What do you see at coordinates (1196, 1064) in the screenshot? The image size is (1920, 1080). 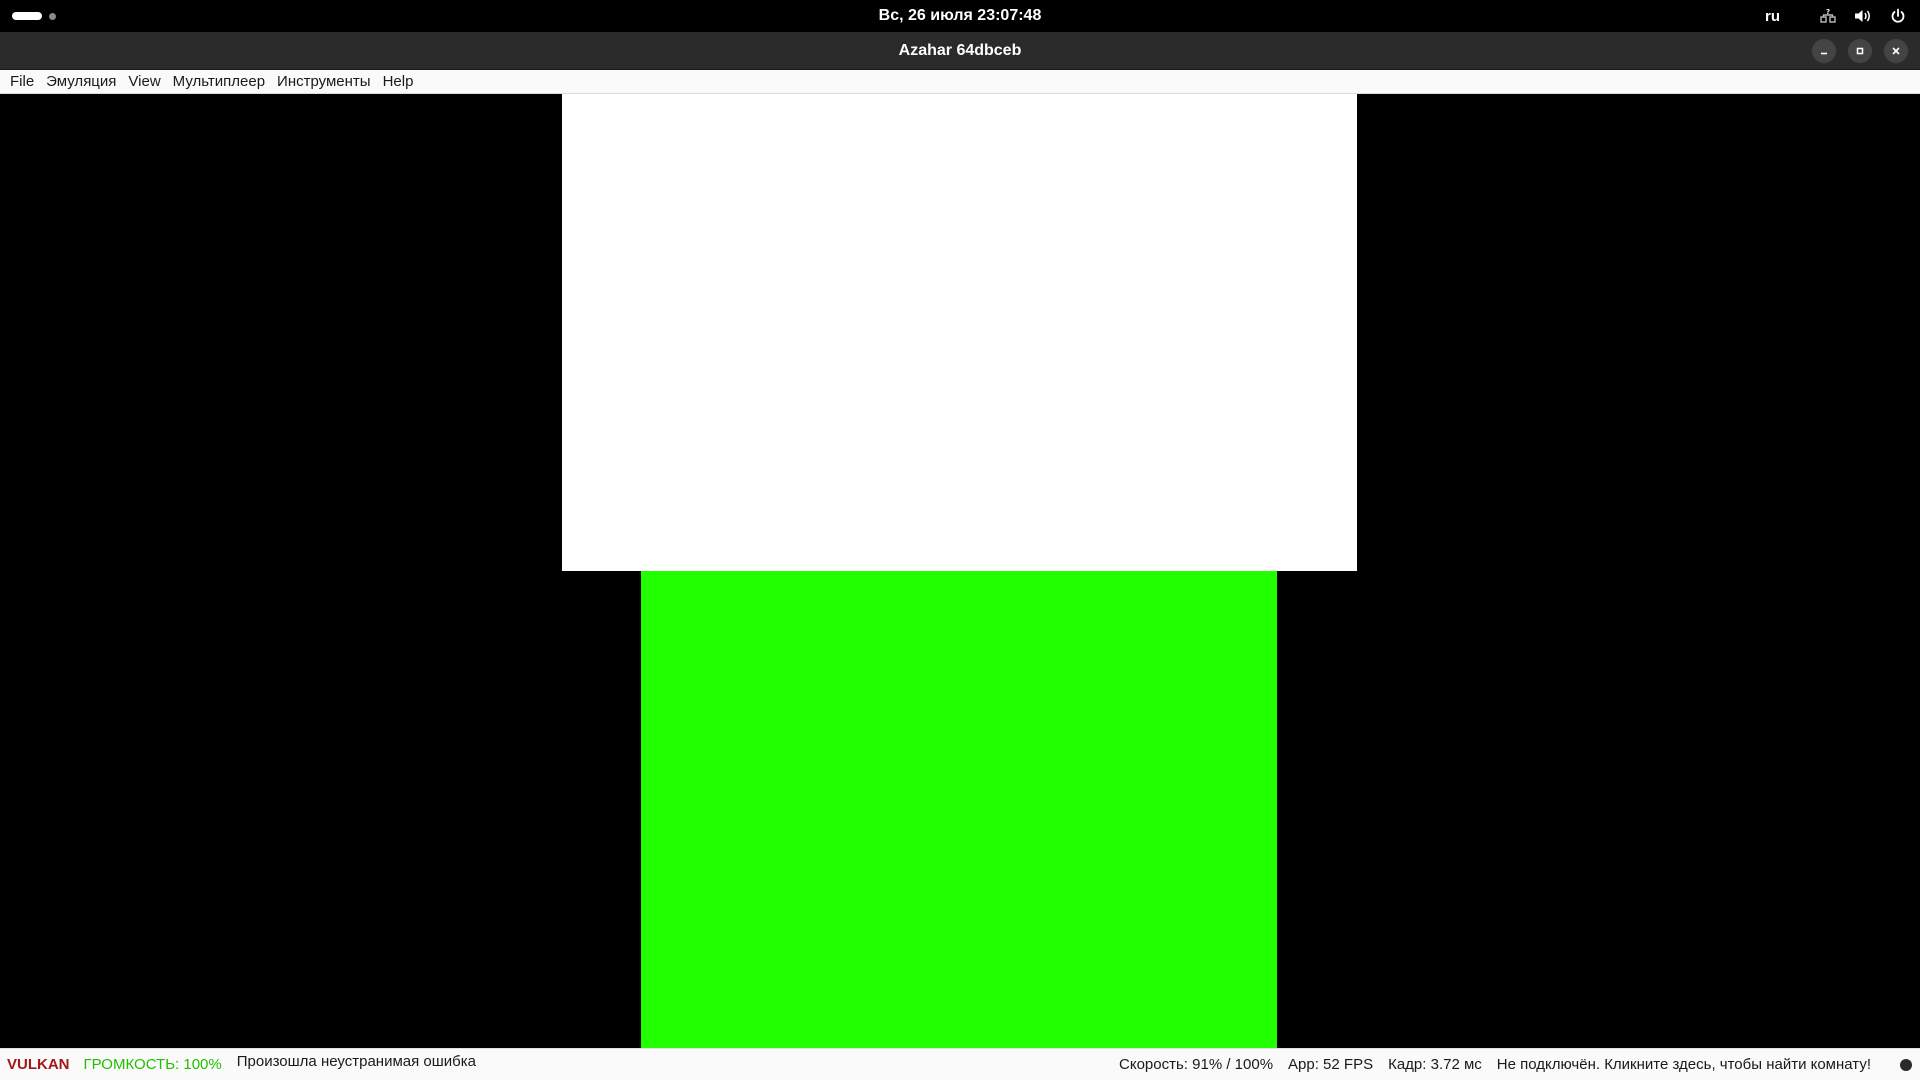 I see `emulation-speed: Скорость: 91% / 100%` at bounding box center [1196, 1064].